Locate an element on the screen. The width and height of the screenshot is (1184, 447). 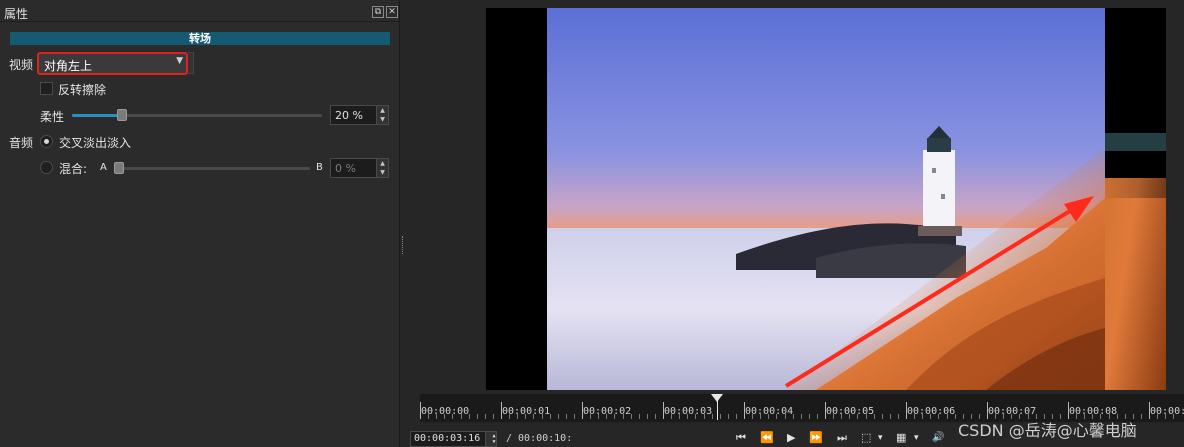
panel-splitter is located at coordinates (410, 223).